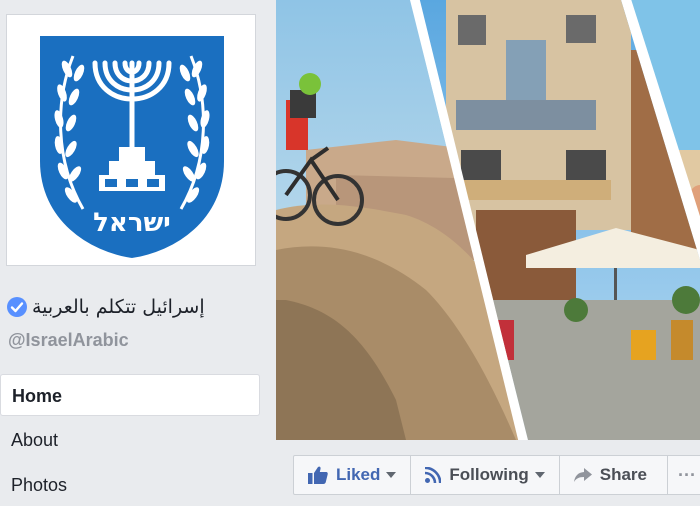  What do you see at coordinates (582, 475) in the screenshot?
I see `share-arrow-icon` at bounding box center [582, 475].